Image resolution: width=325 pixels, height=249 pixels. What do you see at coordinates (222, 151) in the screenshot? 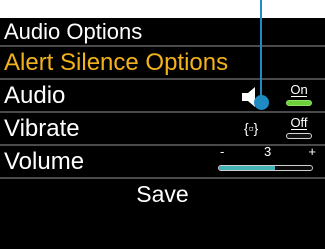
I see `volume-min-label: -` at bounding box center [222, 151].